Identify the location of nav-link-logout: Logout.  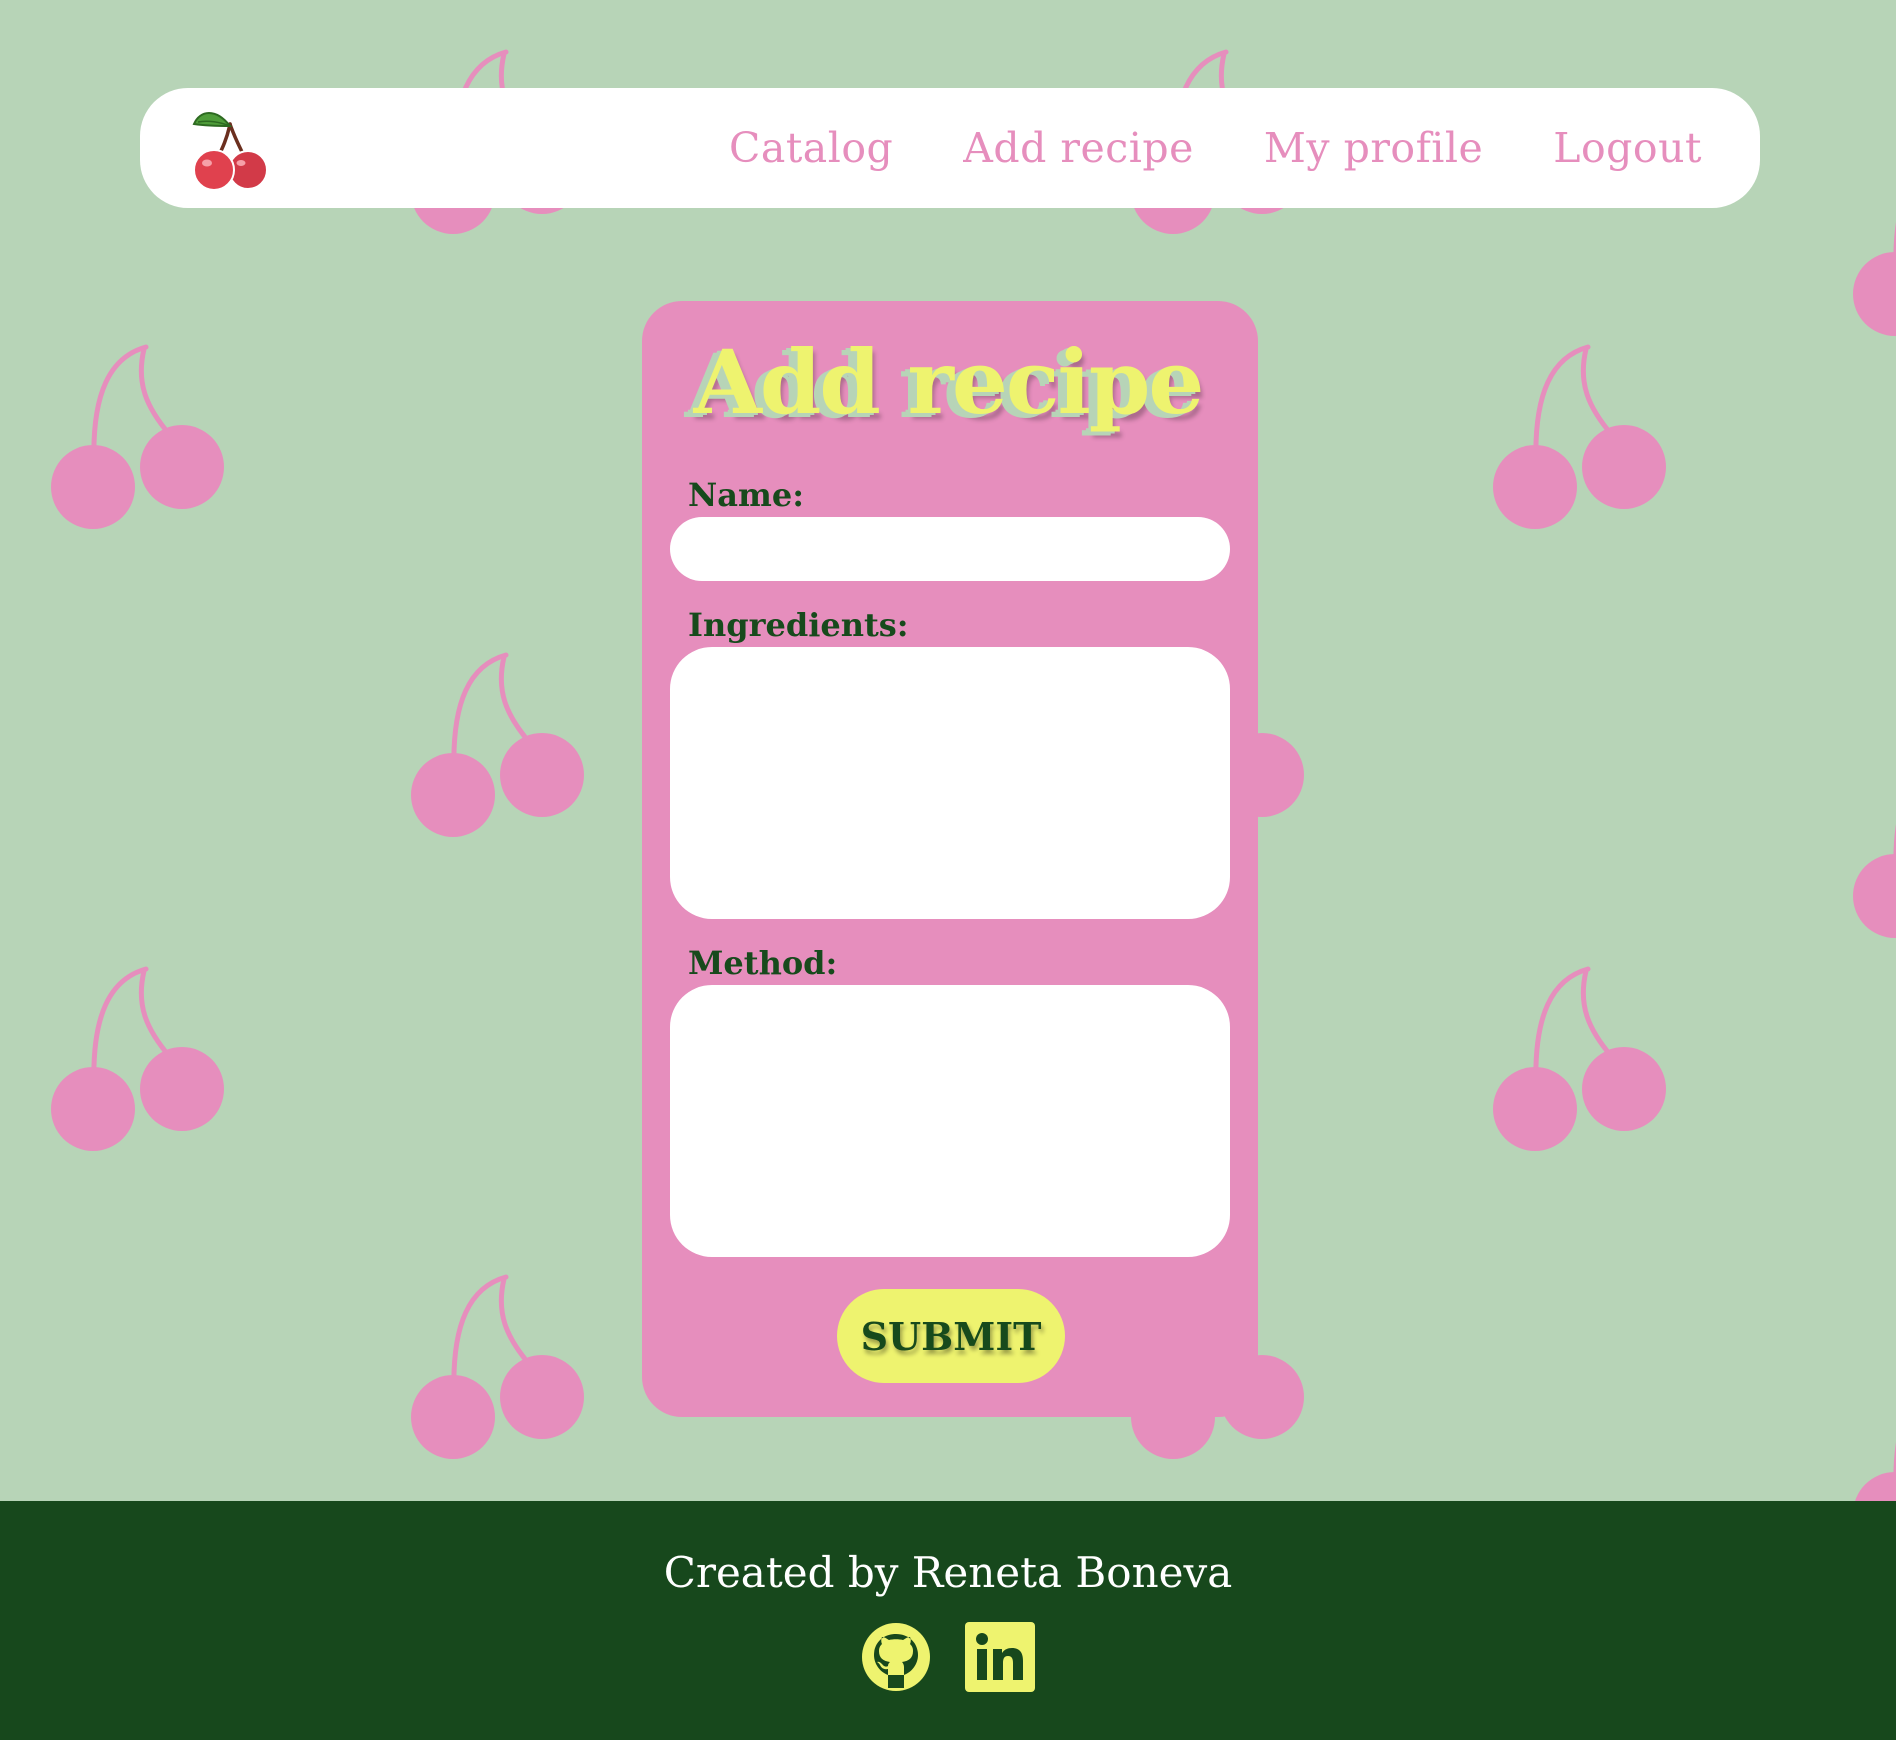
(1627, 148).